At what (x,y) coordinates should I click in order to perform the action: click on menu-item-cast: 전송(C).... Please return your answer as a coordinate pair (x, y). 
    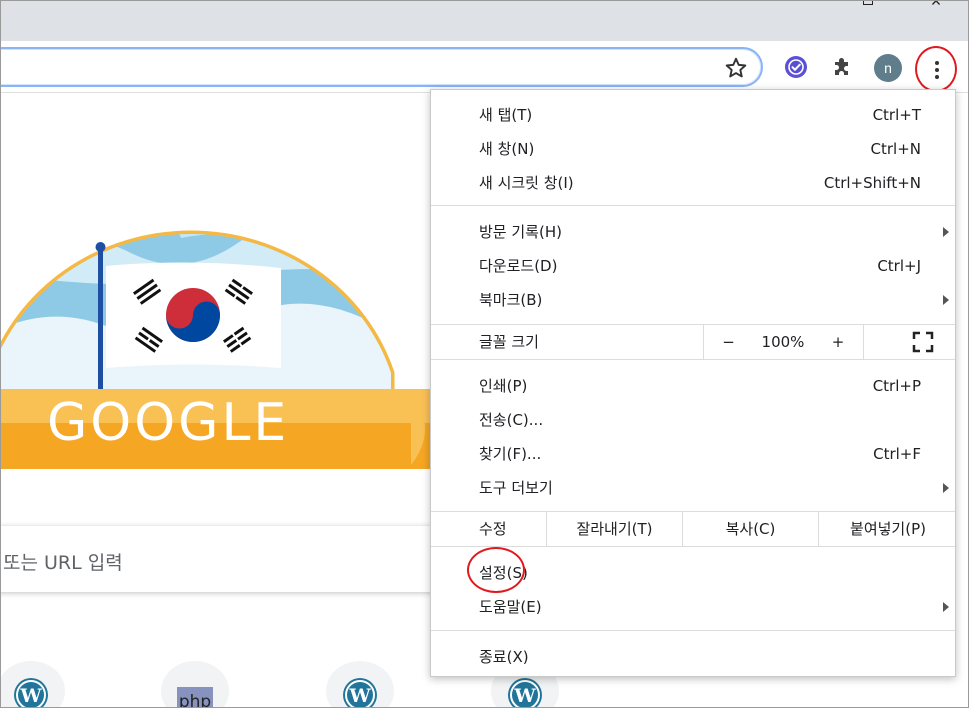
    Looking at the image, I should click on (693, 420).